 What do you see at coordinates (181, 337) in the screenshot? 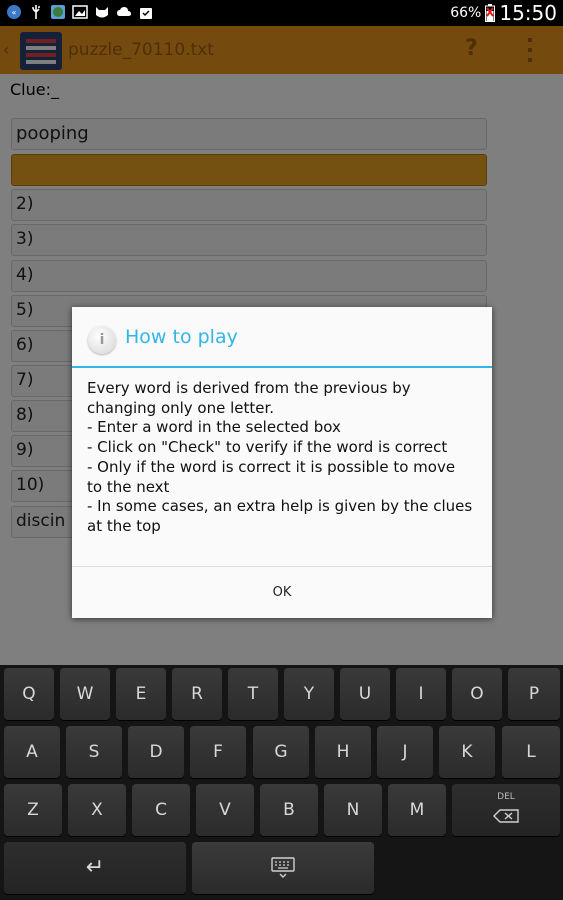
I see `dialog-title: How to play` at bounding box center [181, 337].